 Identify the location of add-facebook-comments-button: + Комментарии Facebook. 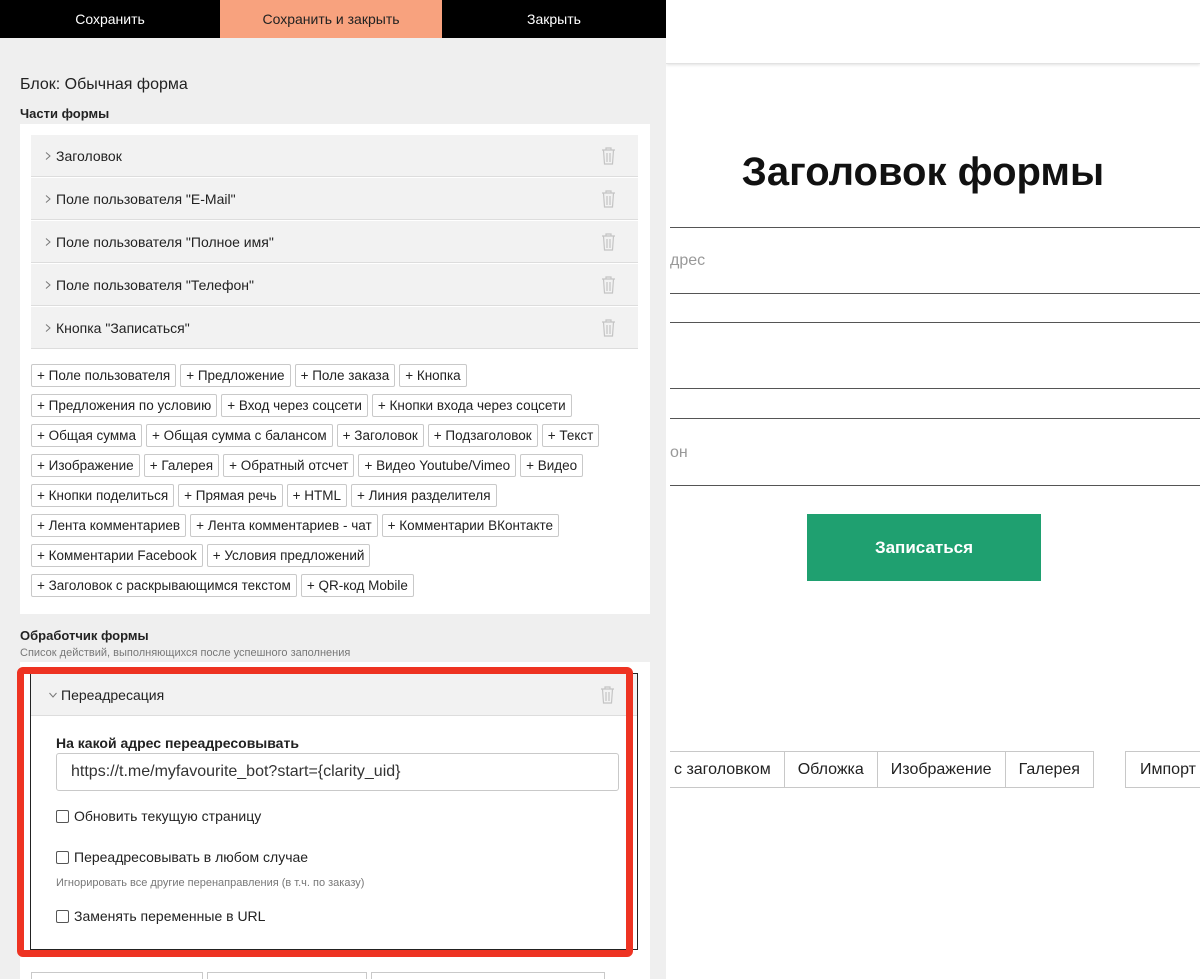
(117, 555).